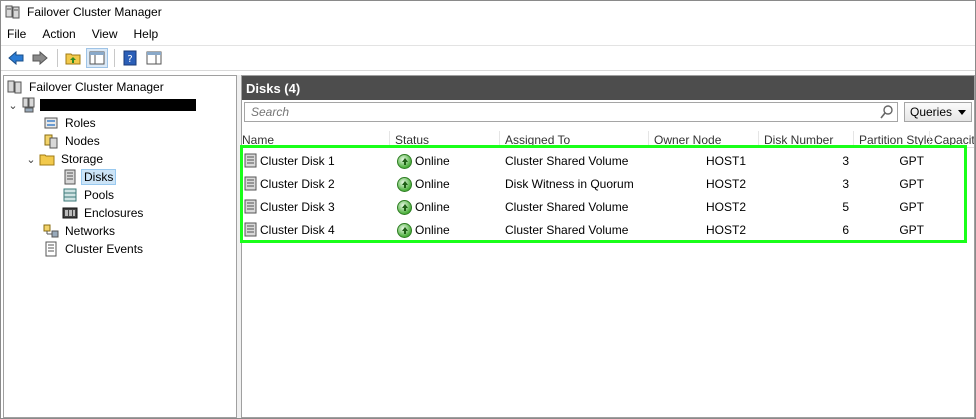  Describe the element at coordinates (938, 112) in the screenshot. I see `queries-button: Queries` at that location.